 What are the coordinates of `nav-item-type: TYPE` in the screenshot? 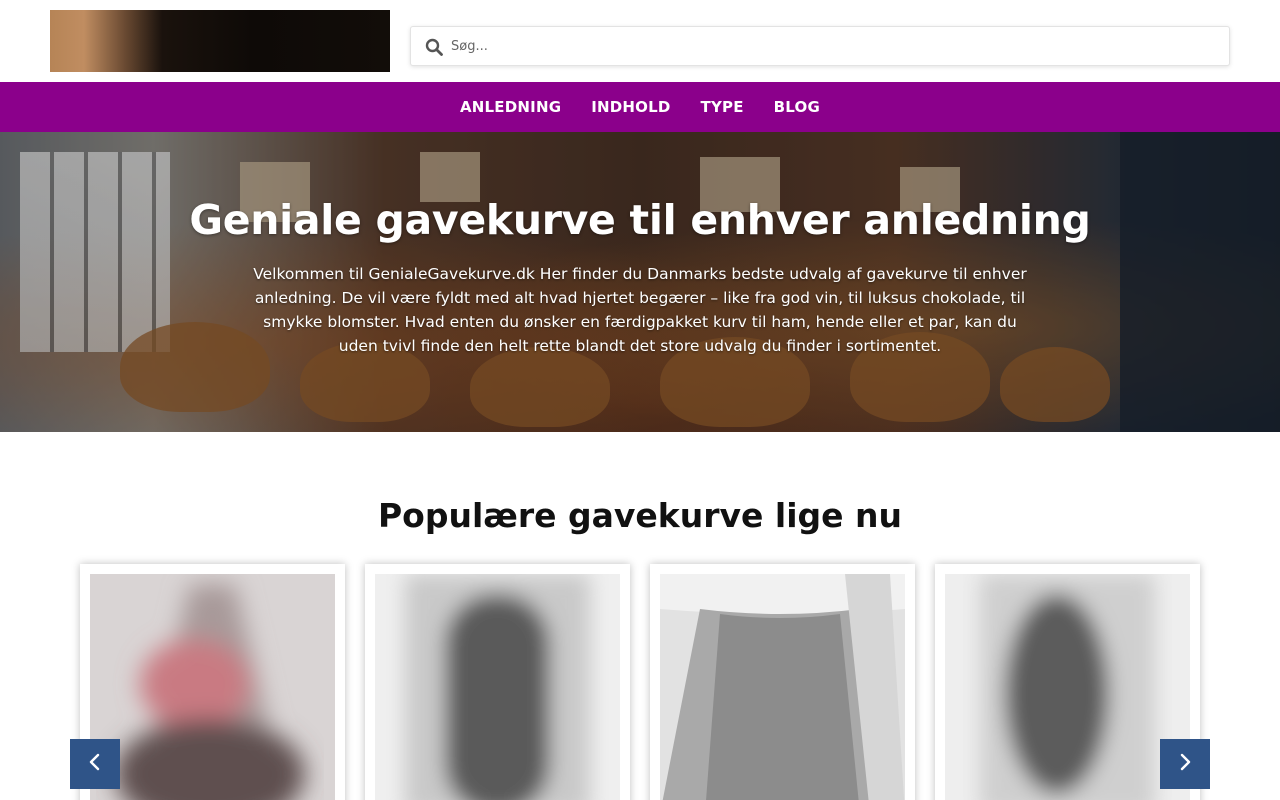 It's located at (722, 107).